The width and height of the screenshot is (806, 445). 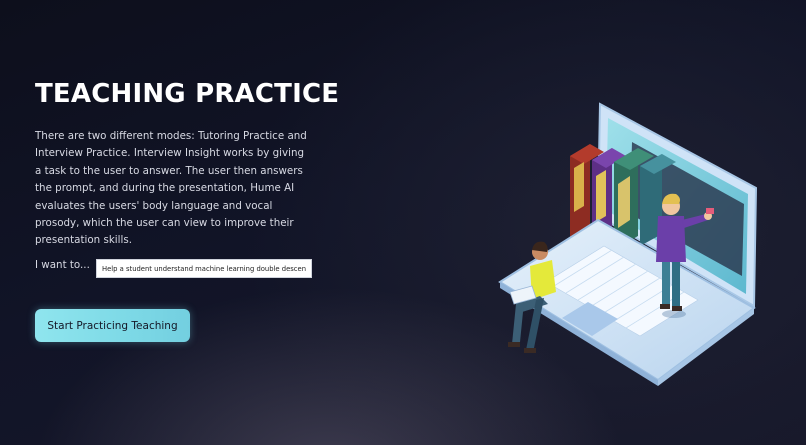 I want to click on start-practicing-button: Start Practicing Teaching, so click(x=112, y=325).